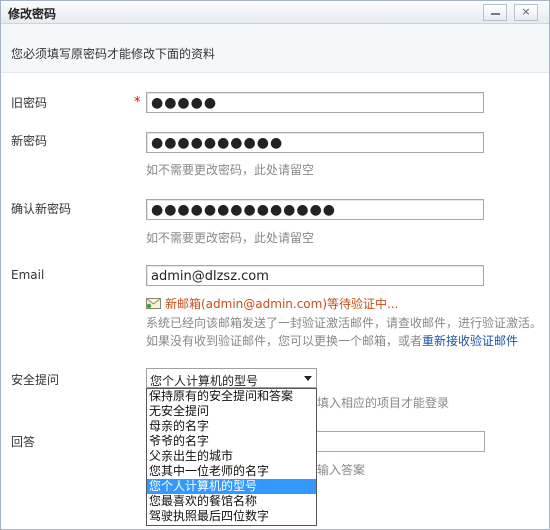 This screenshot has height=530, width=550. I want to click on dropdown-option: 父亲出生的城市, so click(231, 456).